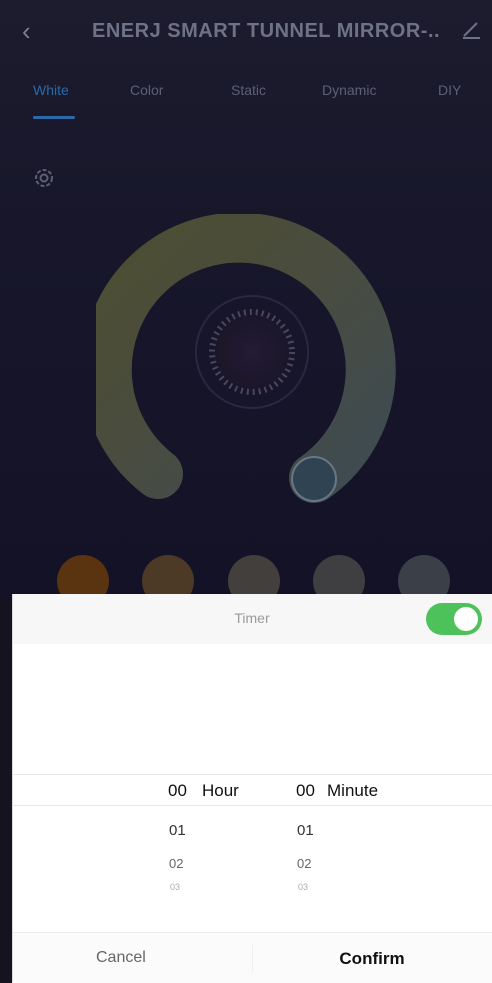 The height and width of the screenshot is (983, 492). I want to click on page-title: ENERJ SMART TUNNEL MIRROR-.., so click(266, 31).